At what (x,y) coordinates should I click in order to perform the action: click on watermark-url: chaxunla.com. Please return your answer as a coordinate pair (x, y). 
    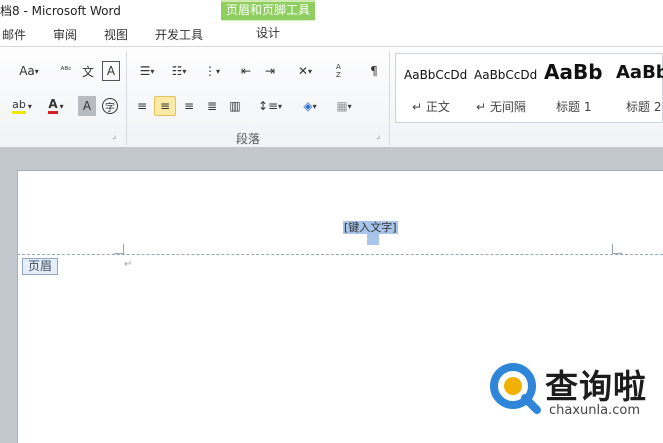
    Looking at the image, I should click on (594, 410).